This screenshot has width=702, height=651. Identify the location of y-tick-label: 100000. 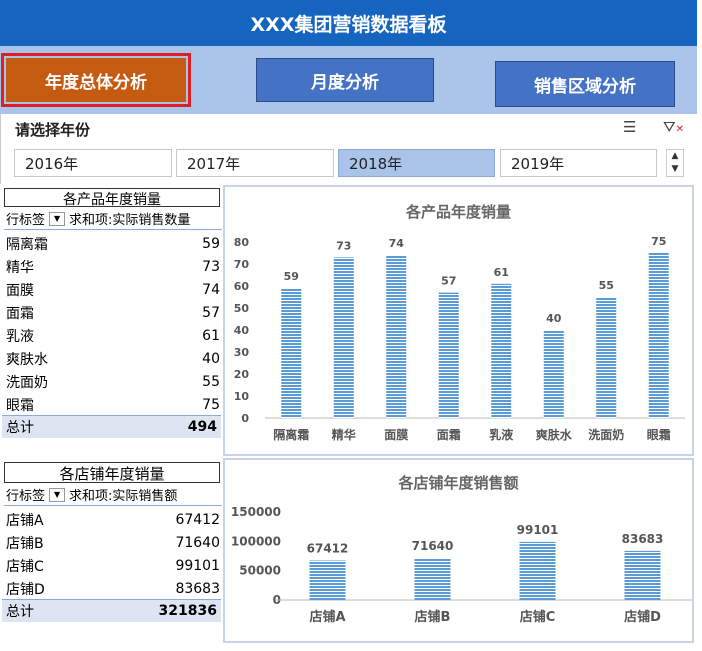
(256, 541).